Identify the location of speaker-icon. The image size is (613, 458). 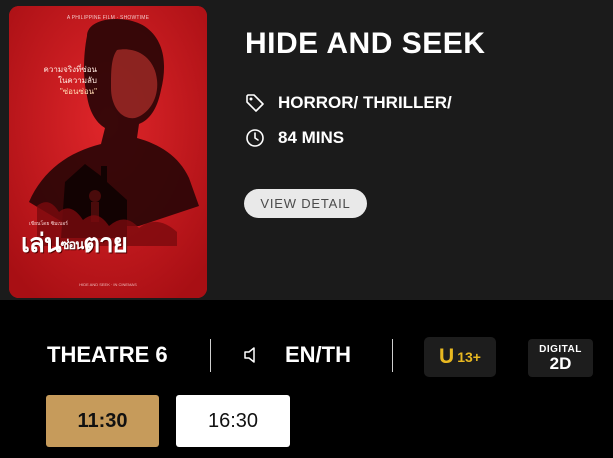
(249, 355).